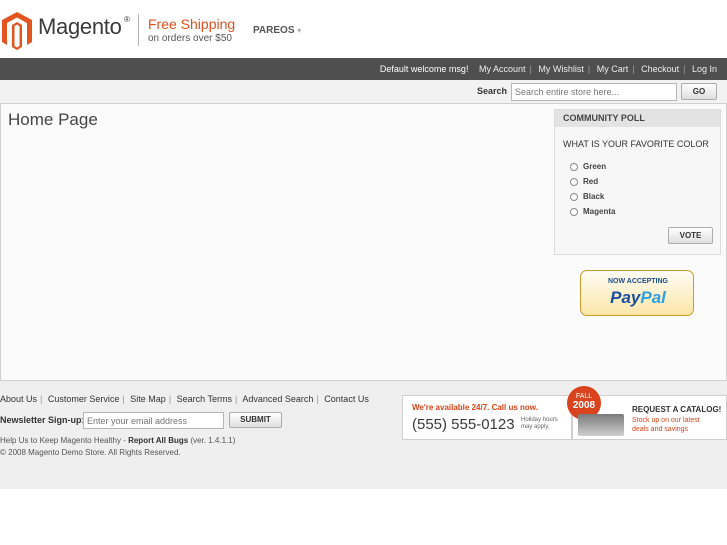  What do you see at coordinates (148, 399) in the screenshot?
I see `site-map-link: Site Map` at bounding box center [148, 399].